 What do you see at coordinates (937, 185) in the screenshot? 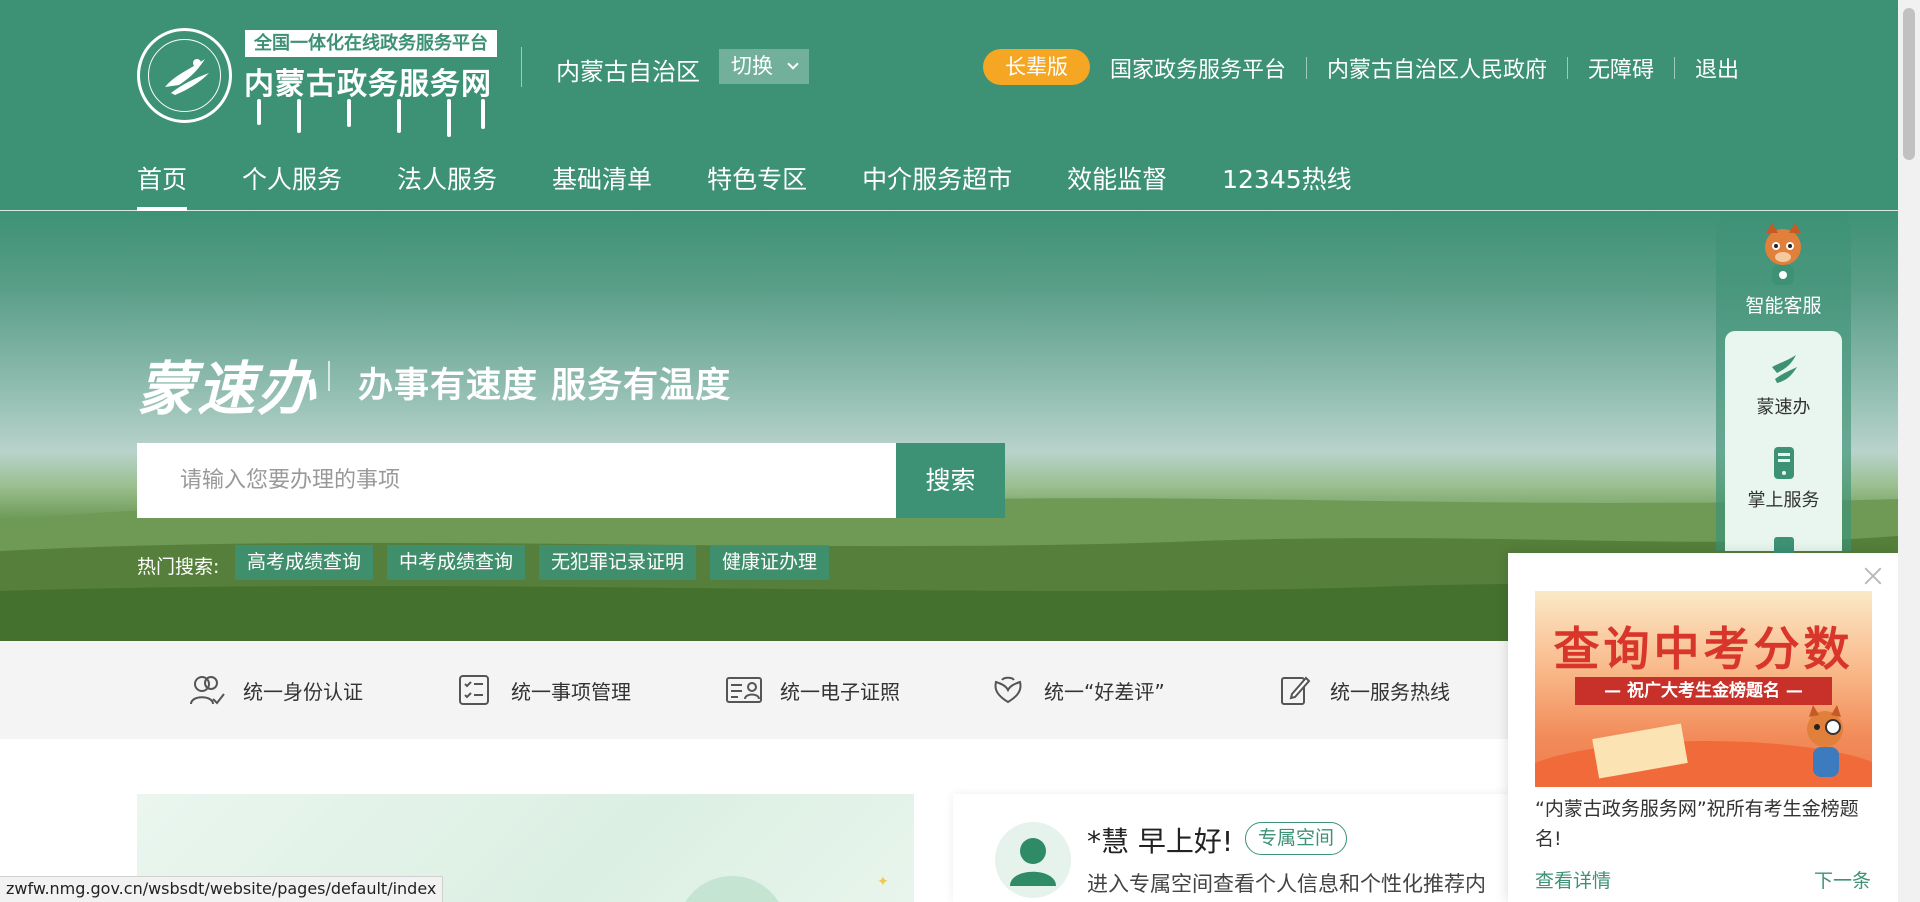
I see `nav-agency-market: 中介服务超市` at bounding box center [937, 185].